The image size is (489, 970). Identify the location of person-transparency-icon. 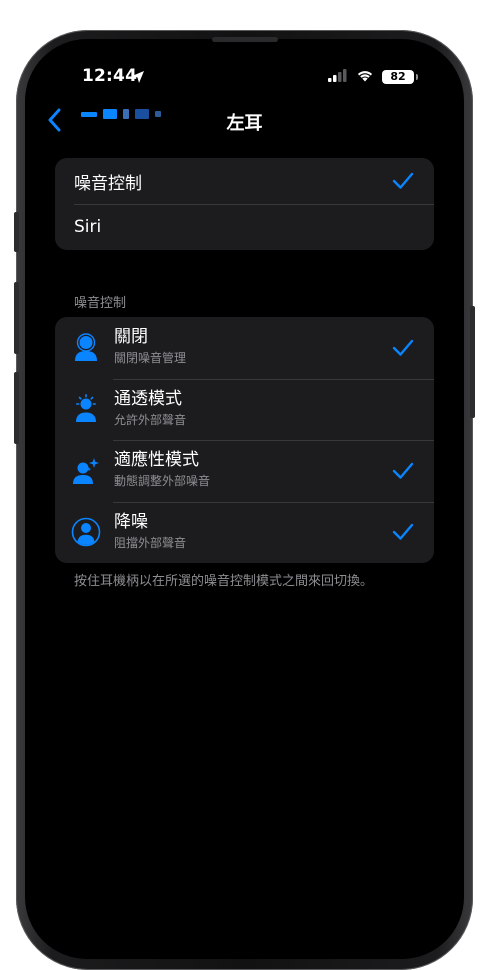
(86, 409).